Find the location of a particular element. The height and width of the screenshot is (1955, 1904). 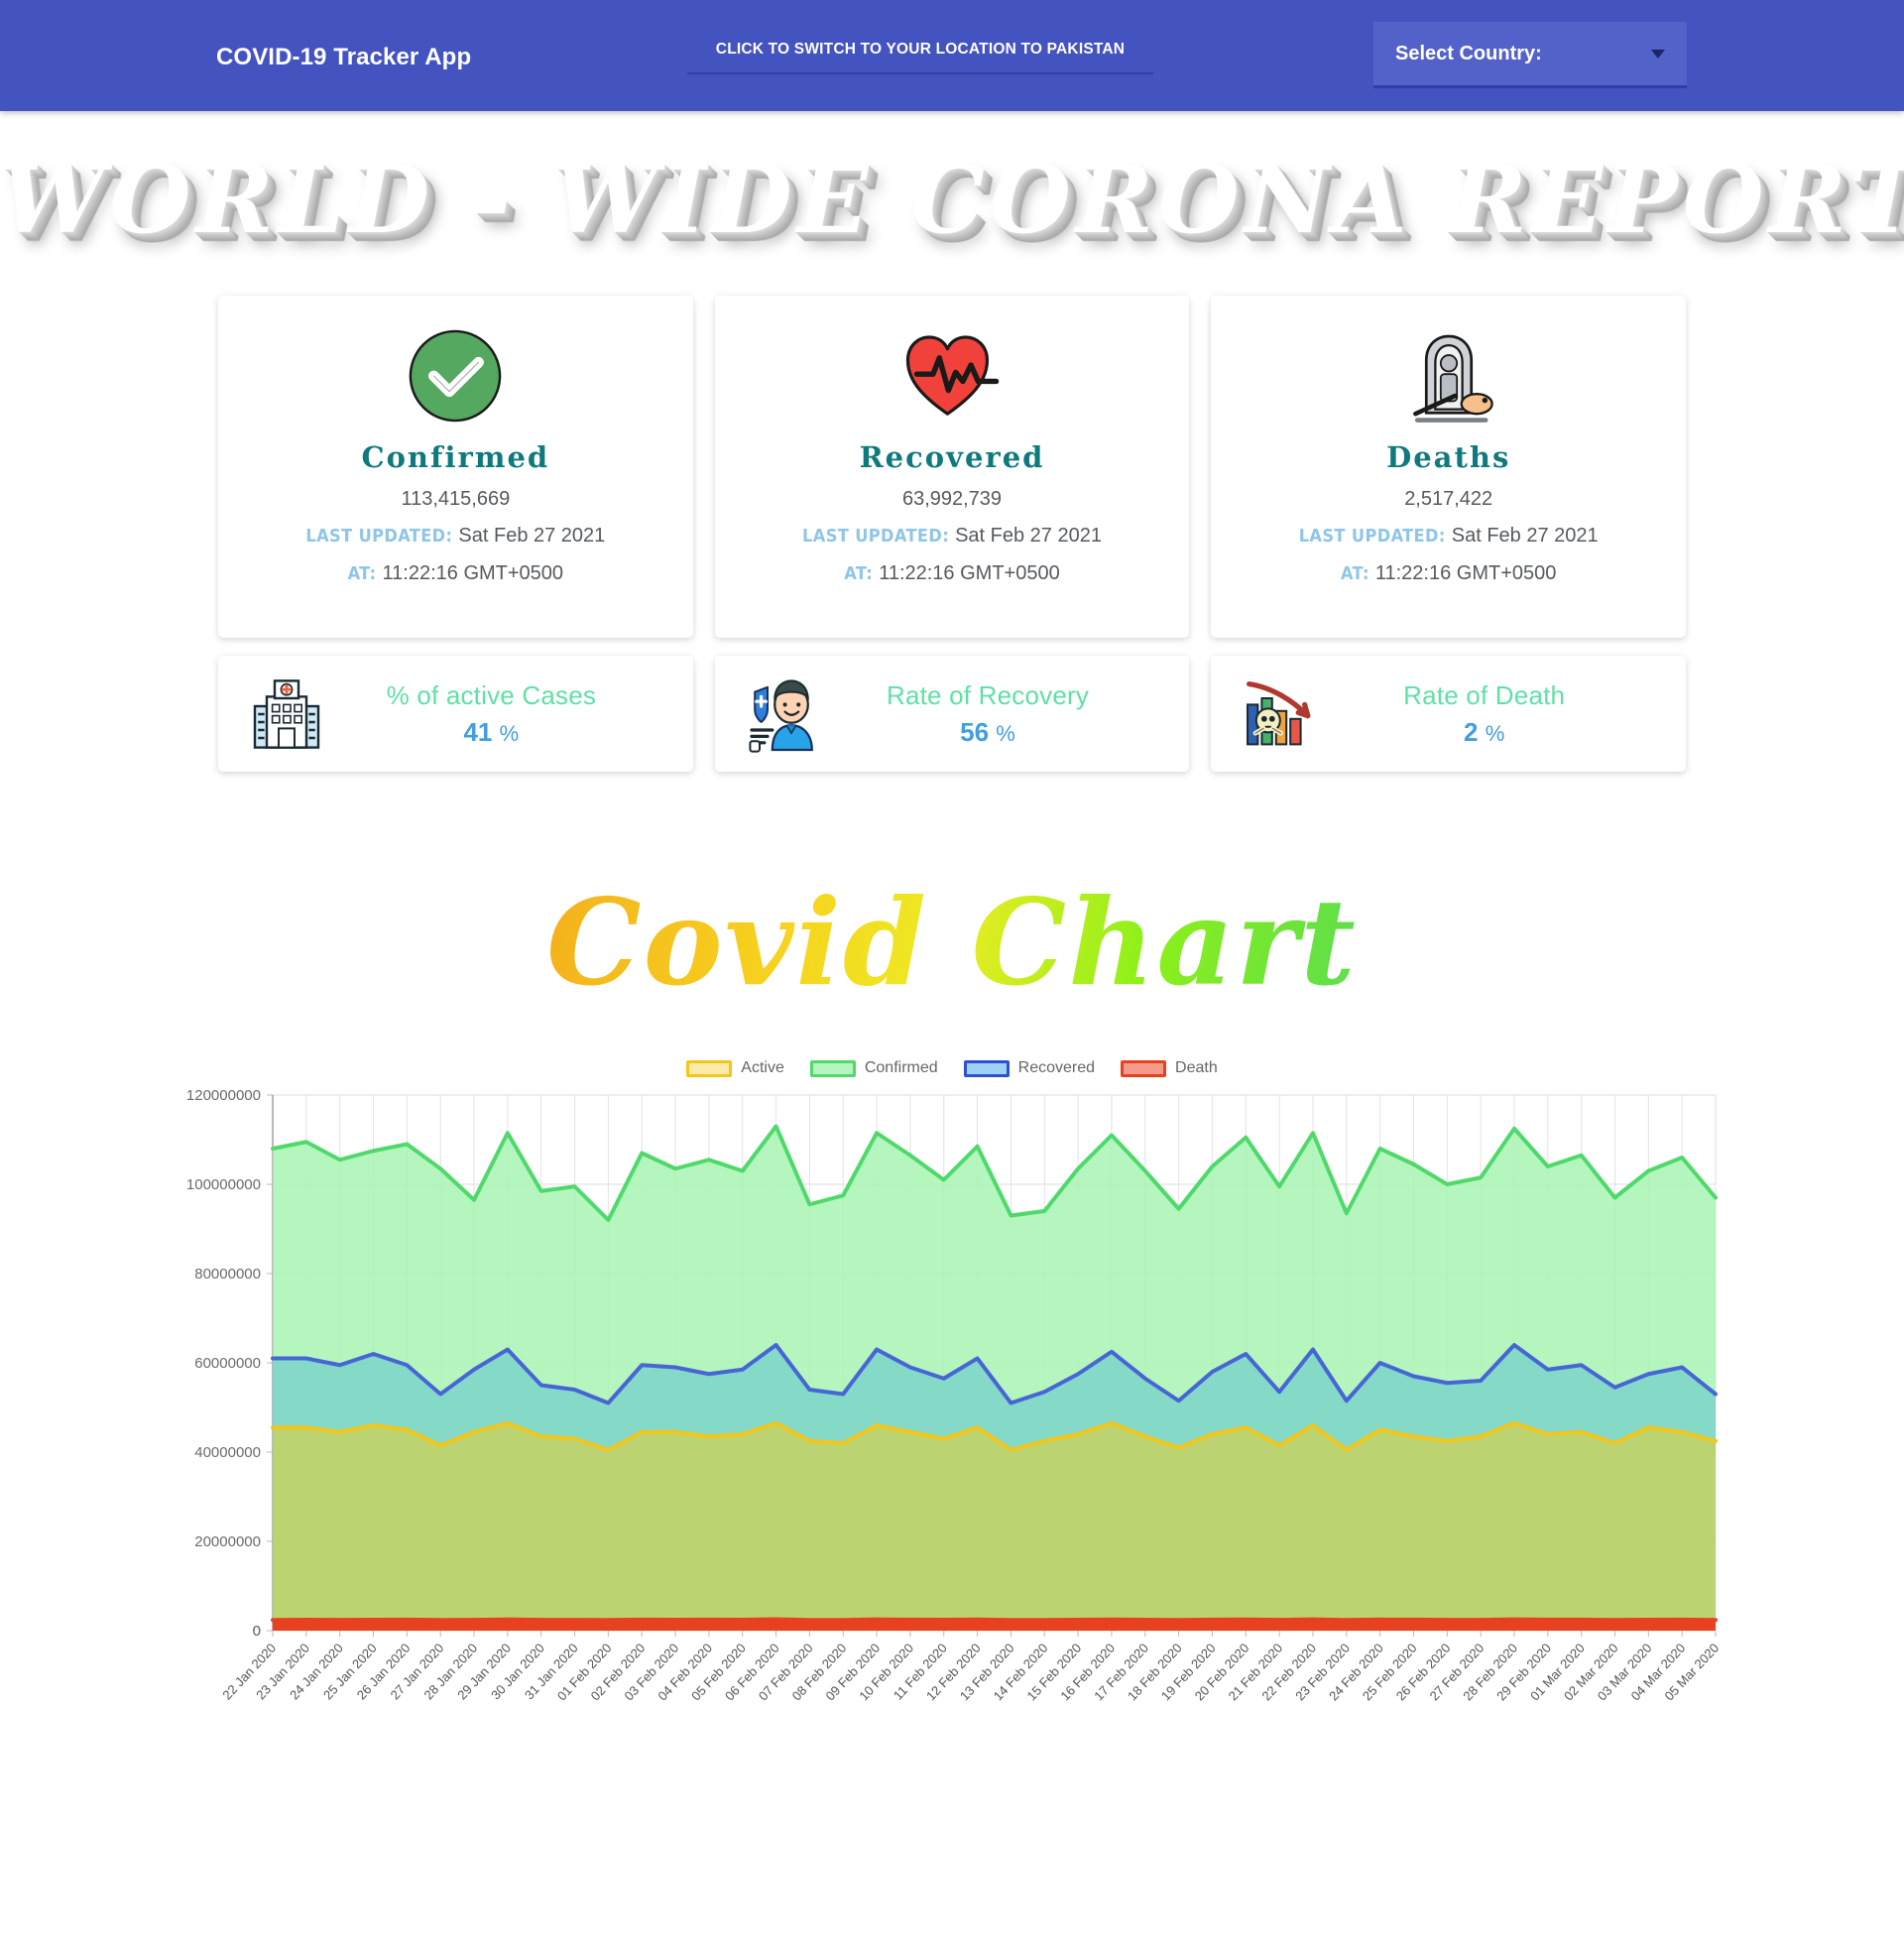

rate-card-value: 56 is located at coordinates (975, 732).